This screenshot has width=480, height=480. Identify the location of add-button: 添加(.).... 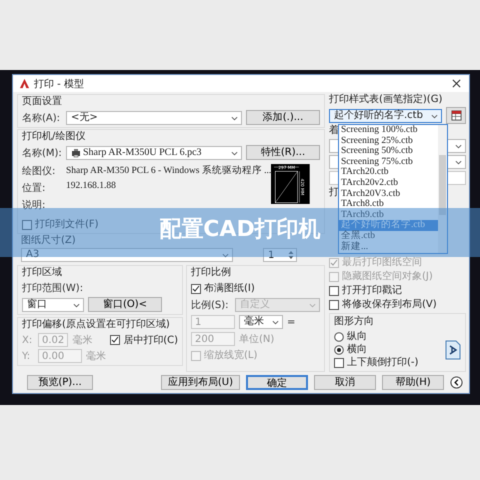
(283, 117).